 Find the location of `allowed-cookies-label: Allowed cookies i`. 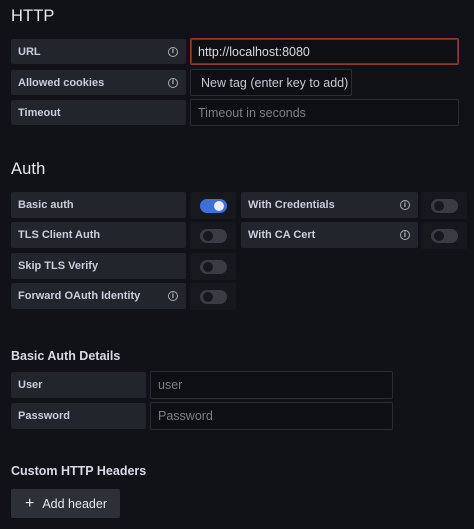

allowed-cookies-label: Allowed cookies i is located at coordinates (98, 82).